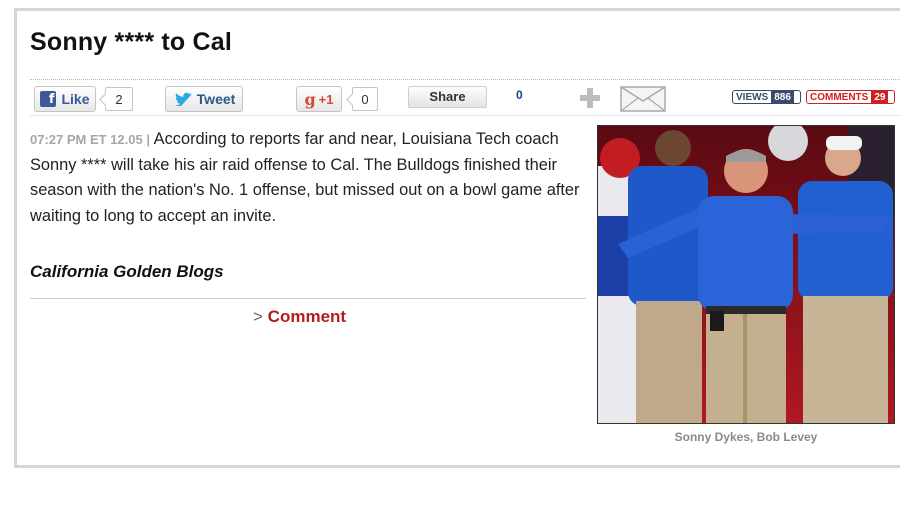 Image resolution: width=900 pixels, height=505 pixels. I want to click on twitter-bird-icon, so click(183, 99).